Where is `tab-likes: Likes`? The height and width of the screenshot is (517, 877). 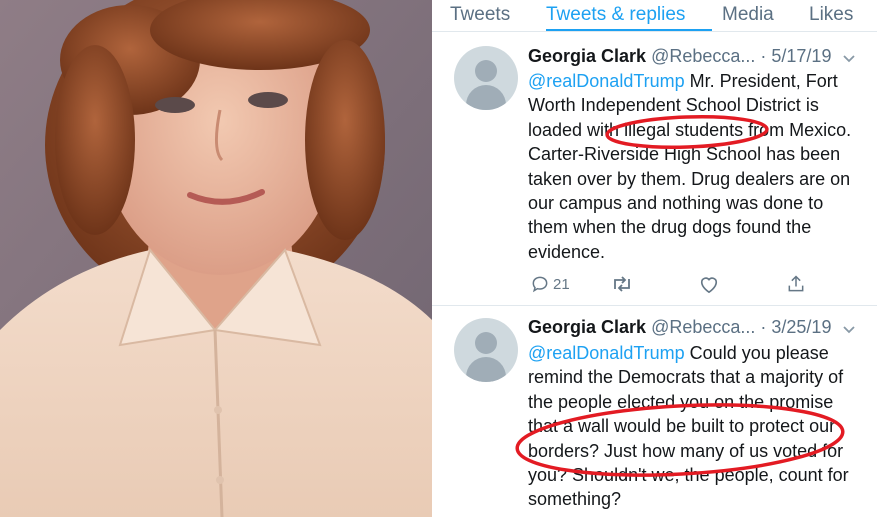 tab-likes: Likes is located at coordinates (839, 13).